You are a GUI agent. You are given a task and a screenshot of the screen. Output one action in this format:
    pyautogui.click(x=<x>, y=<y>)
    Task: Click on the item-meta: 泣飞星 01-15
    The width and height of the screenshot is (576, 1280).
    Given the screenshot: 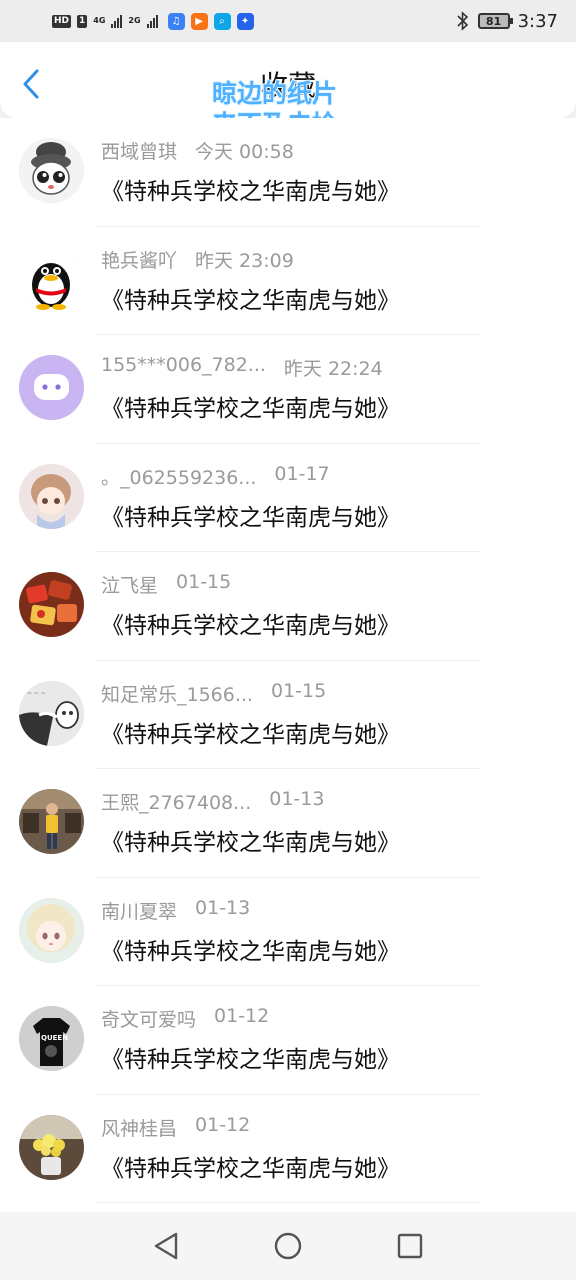 What is the action you would take?
    pyautogui.click(x=166, y=584)
    